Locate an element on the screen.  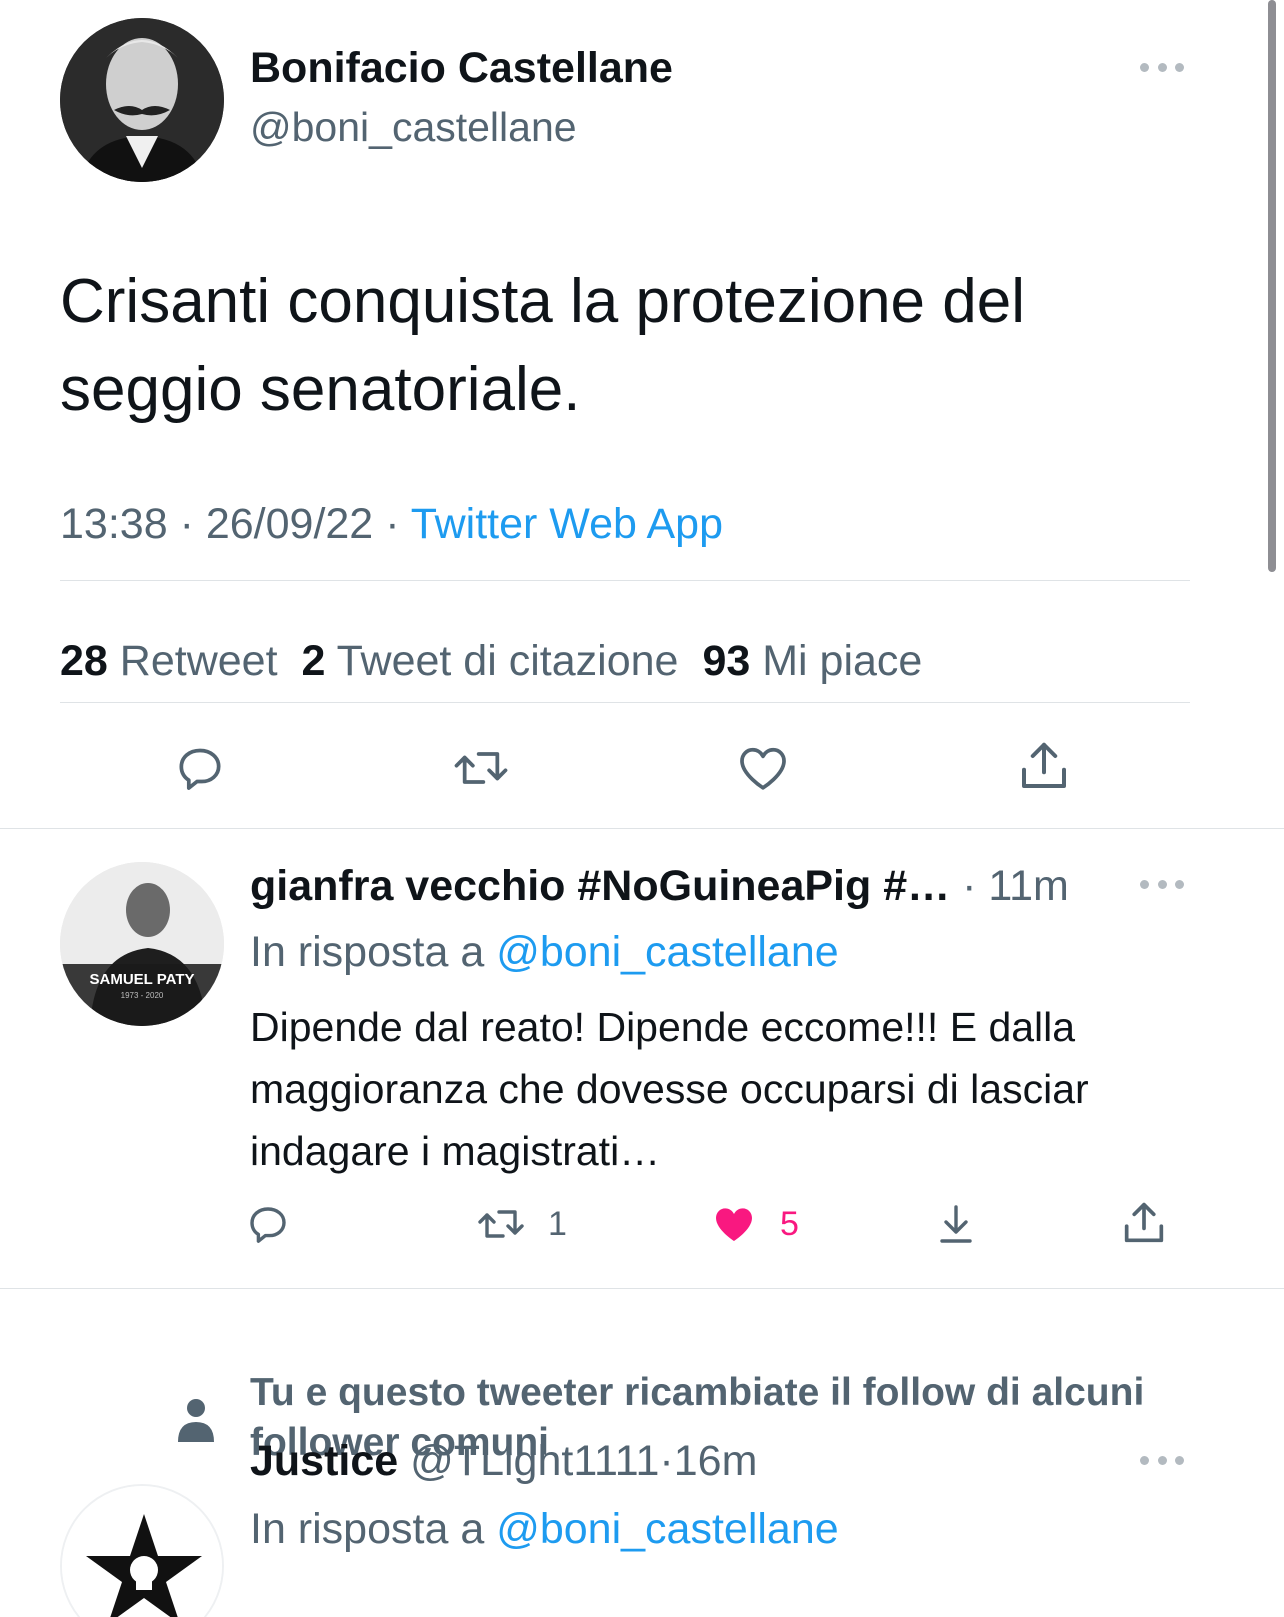
like-count: 5 is located at coordinates (789, 1223).